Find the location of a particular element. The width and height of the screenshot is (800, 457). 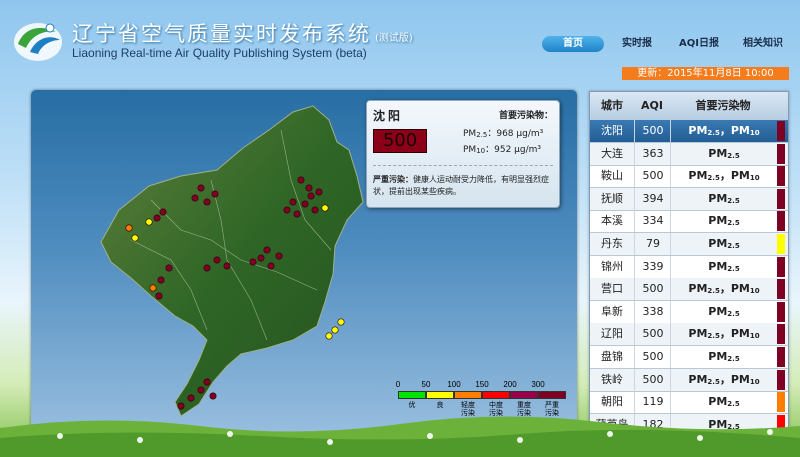

row-aqi: 79 is located at coordinates (652, 244).